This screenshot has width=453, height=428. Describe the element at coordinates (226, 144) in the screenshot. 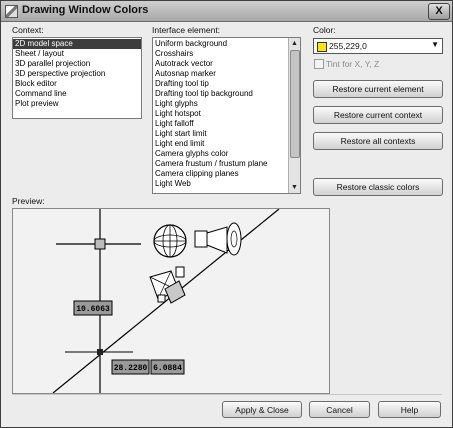

I see `interface-element-list-item: Light end limit` at that location.